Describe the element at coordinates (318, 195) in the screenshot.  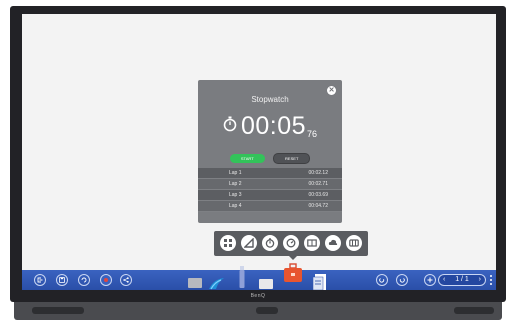
I see `lap-time: 00:03.69` at that location.